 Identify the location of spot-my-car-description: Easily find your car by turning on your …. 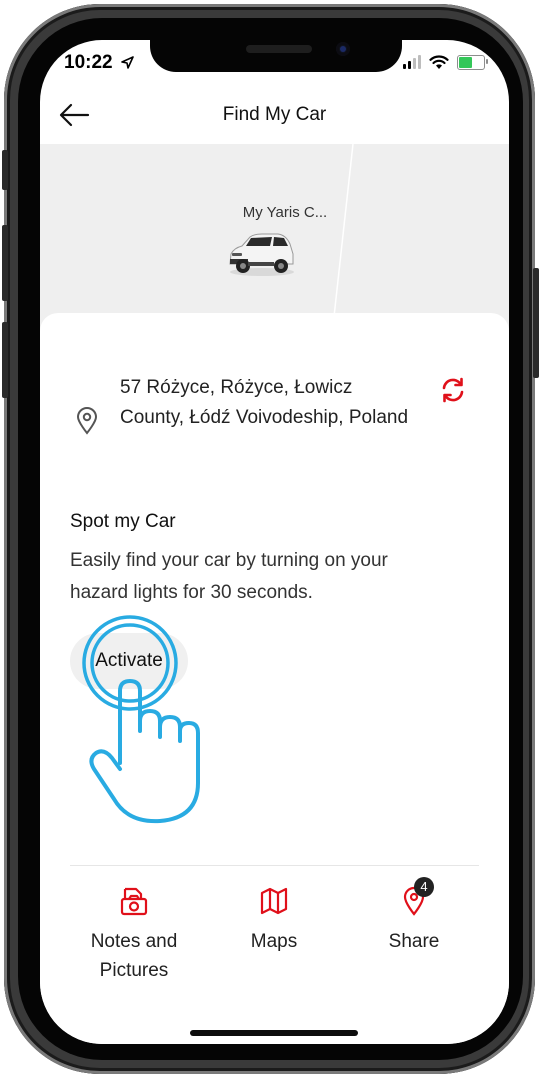
(229, 576).